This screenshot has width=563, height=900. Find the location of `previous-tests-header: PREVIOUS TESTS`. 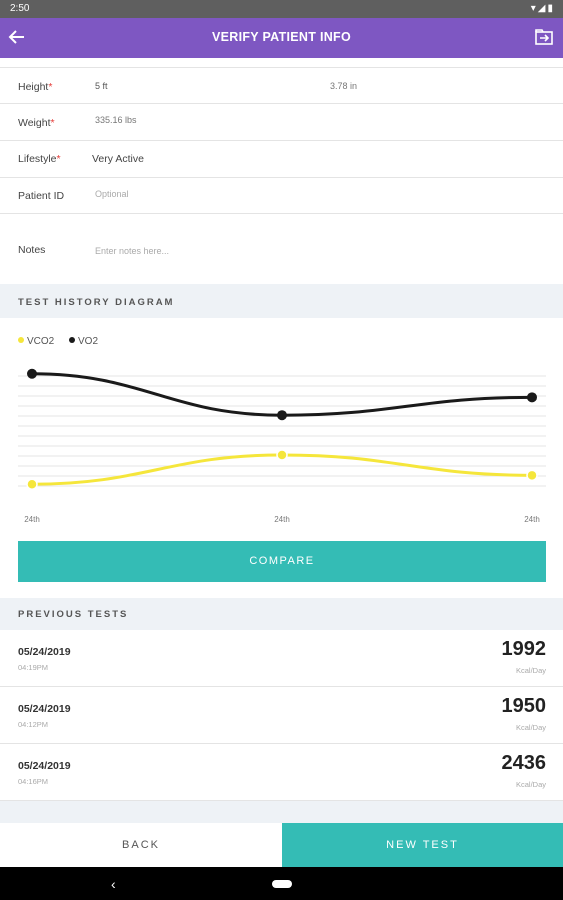

previous-tests-header: PREVIOUS TESTS is located at coordinates (281, 614).